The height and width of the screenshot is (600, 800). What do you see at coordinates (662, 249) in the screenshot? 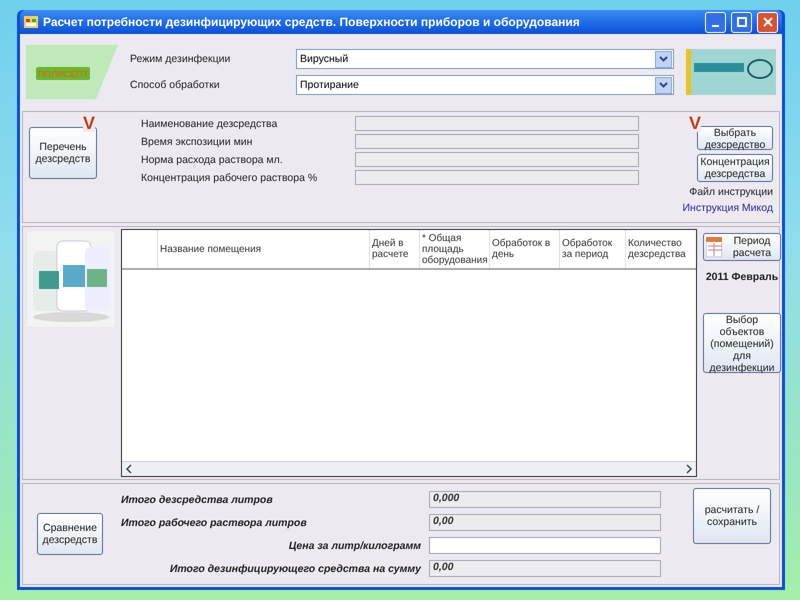
I see `column-header: Количество дезсредства` at bounding box center [662, 249].